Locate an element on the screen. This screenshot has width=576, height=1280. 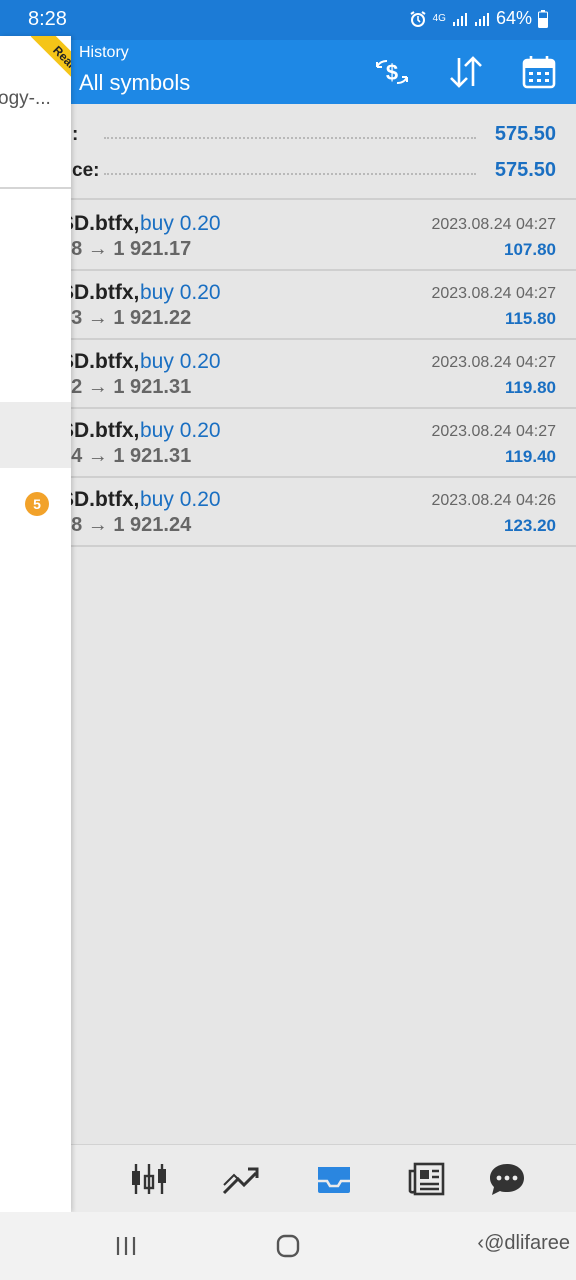
battery-icon is located at coordinates (543, 18).